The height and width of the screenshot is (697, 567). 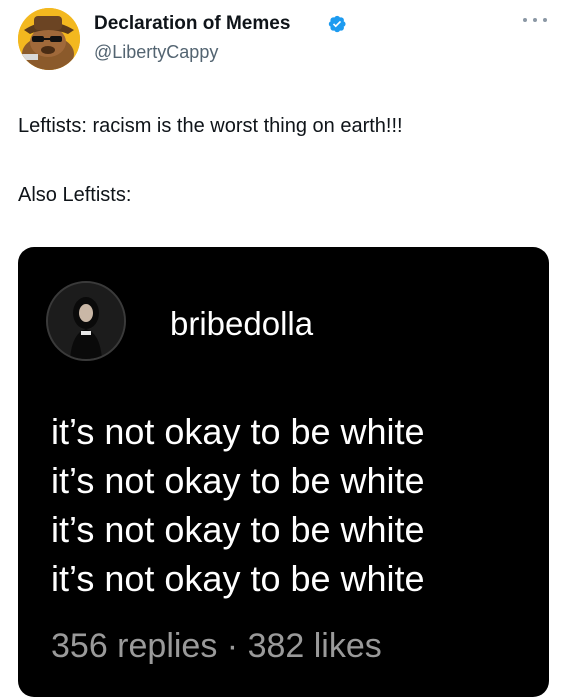 I want to click on author-handle: @LibertyCappy, so click(x=156, y=52).